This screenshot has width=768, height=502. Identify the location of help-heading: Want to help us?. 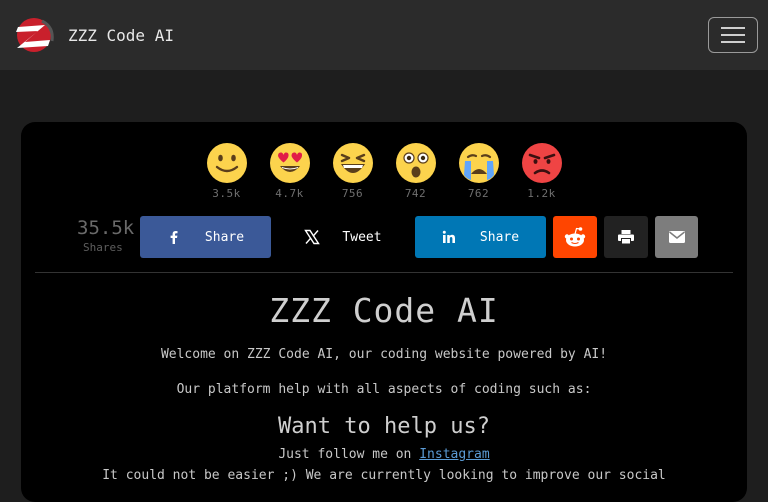
(384, 426).